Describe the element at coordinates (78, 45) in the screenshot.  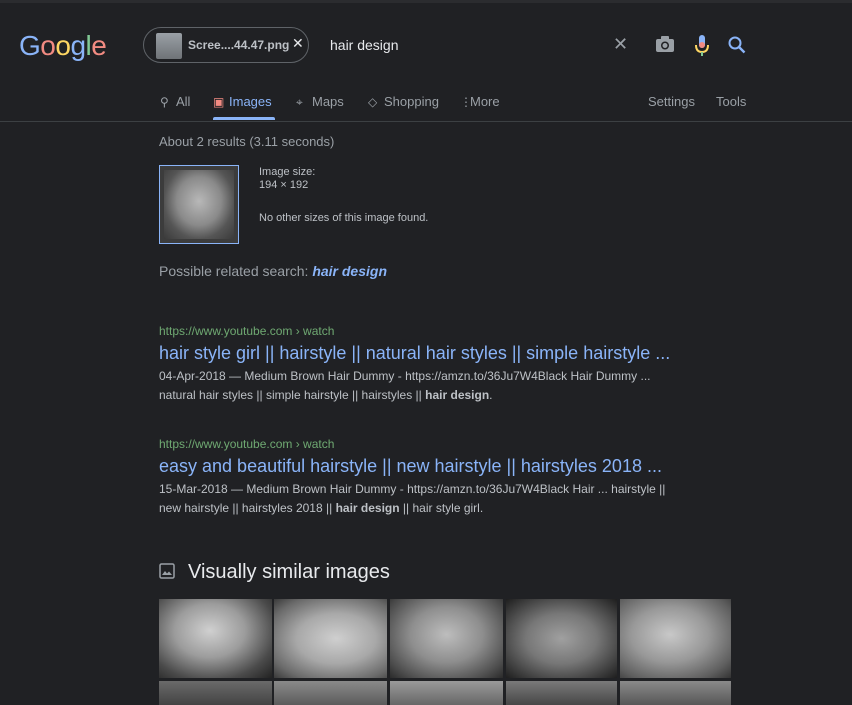
I see `logo-letter: g` at that location.